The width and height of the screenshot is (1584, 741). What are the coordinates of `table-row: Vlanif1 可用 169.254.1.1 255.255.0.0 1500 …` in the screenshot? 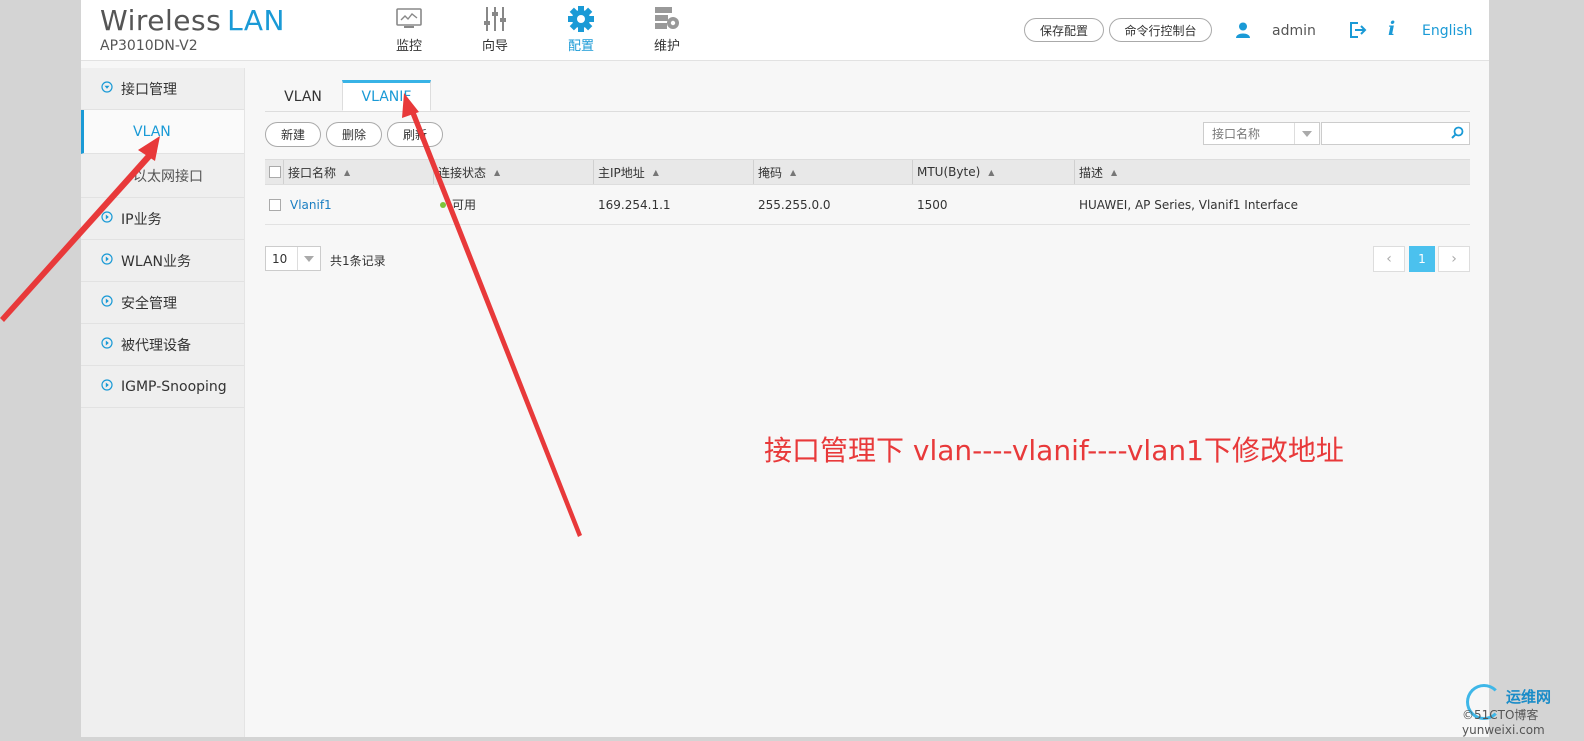 It's located at (867, 205).